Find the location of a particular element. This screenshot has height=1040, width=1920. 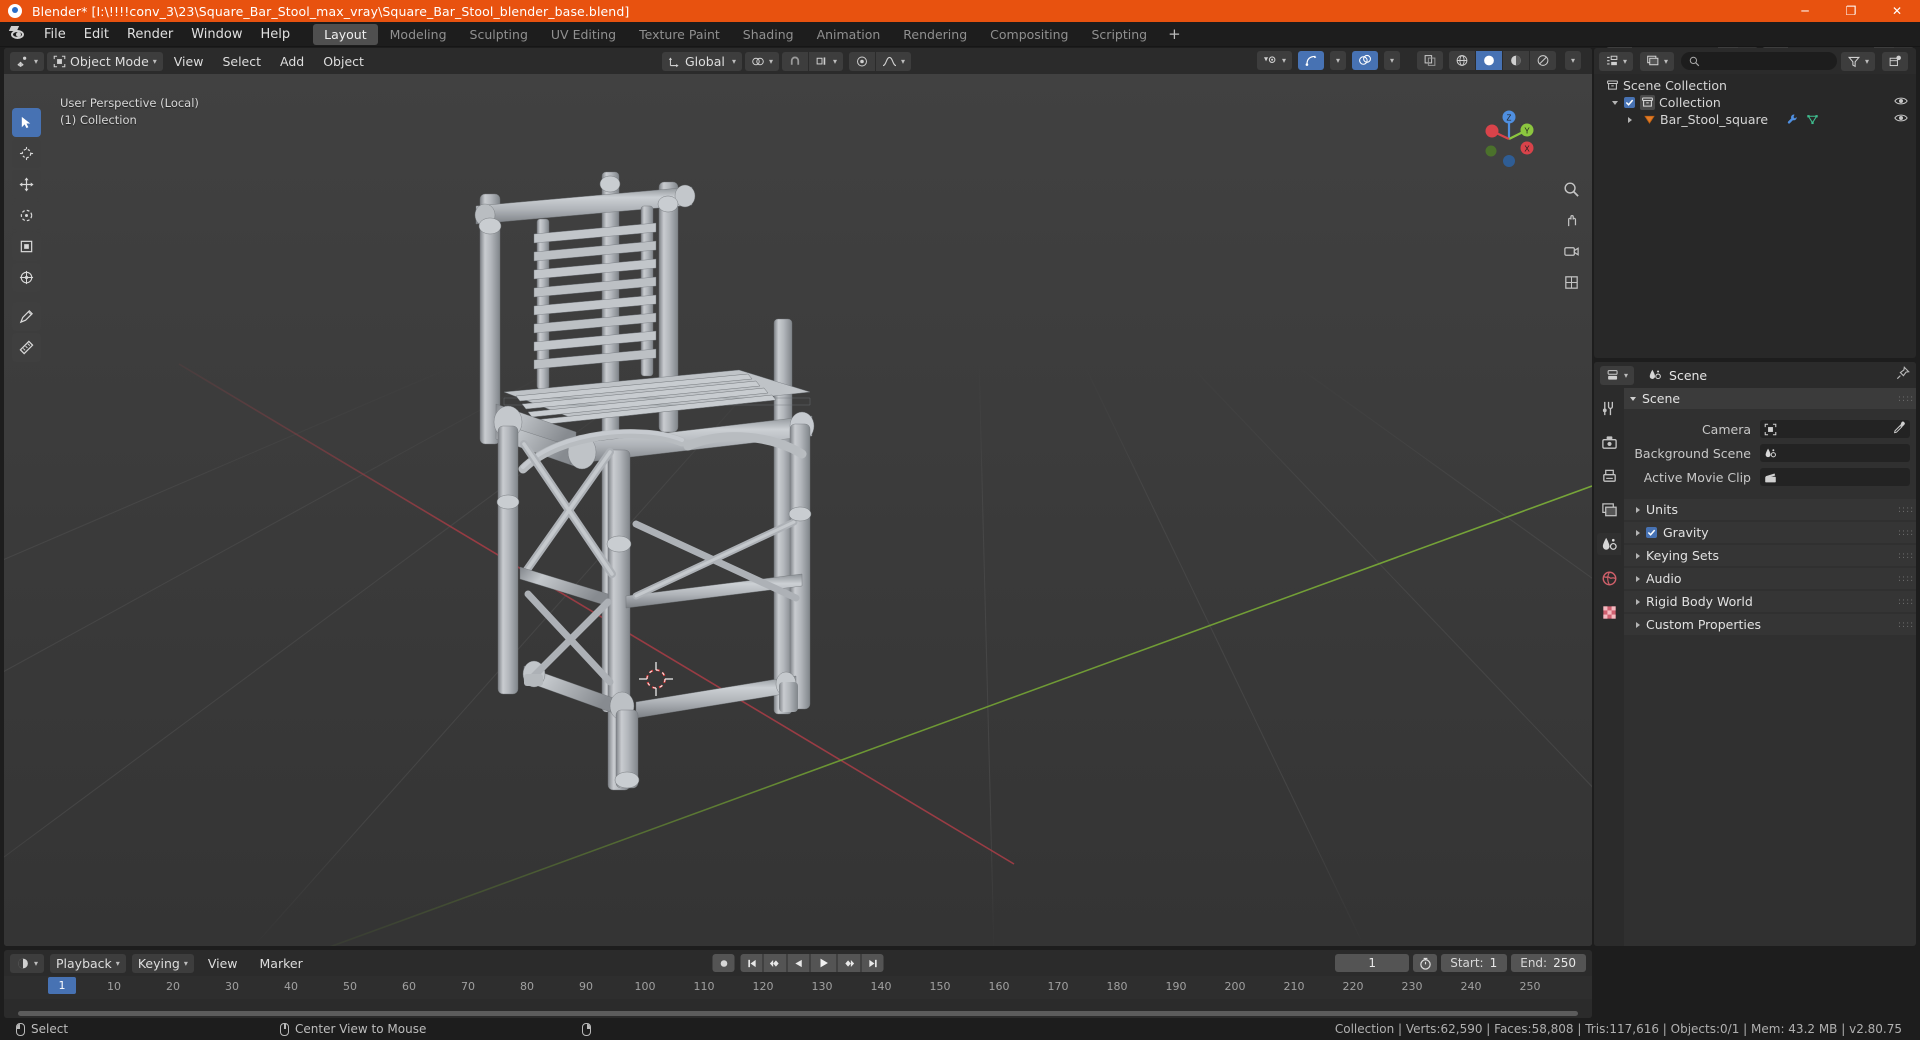

menu-help: Help is located at coordinates (276, 34).